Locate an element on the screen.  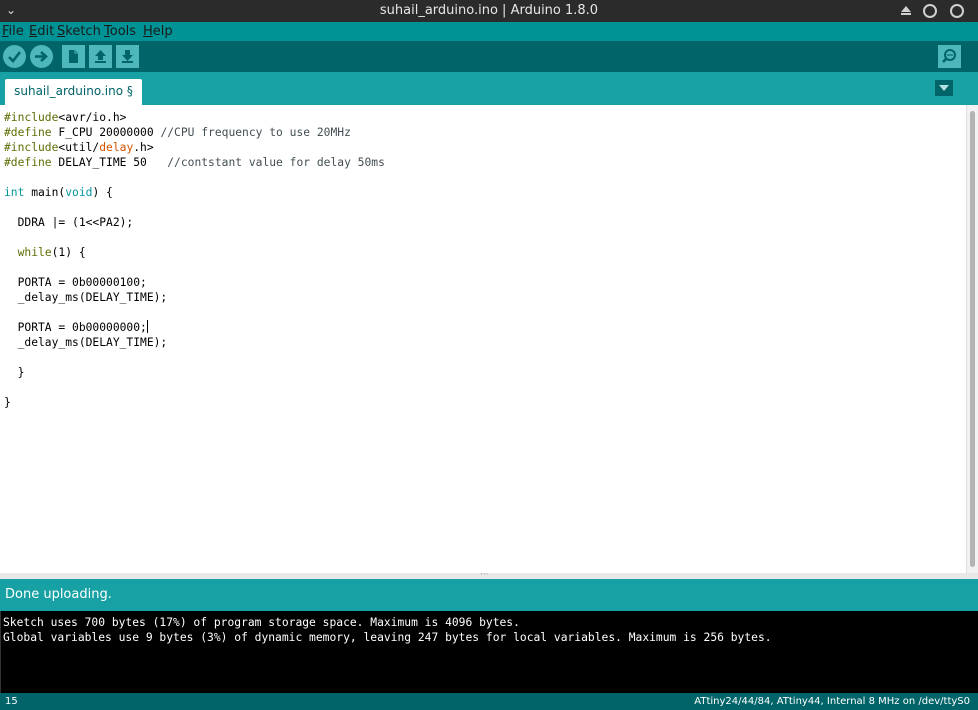
code-token: ) { is located at coordinates (102, 192).